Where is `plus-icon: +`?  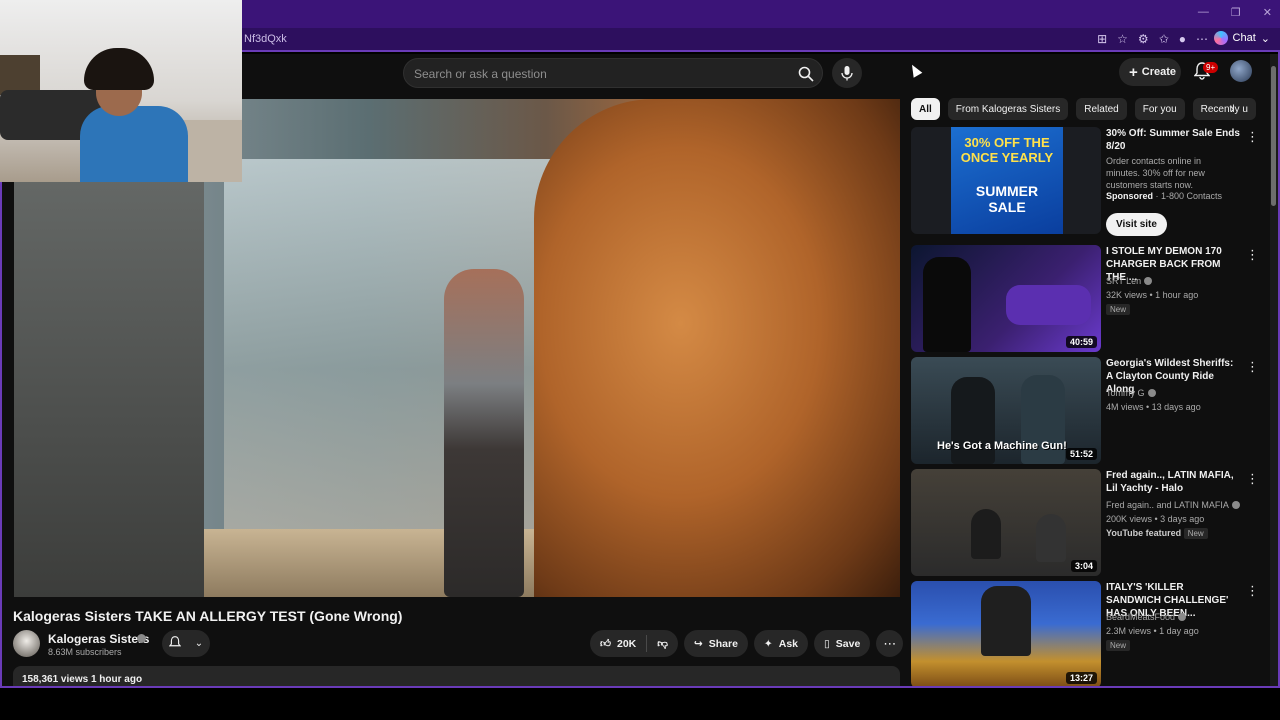
plus-icon: + is located at coordinates (1133, 72).